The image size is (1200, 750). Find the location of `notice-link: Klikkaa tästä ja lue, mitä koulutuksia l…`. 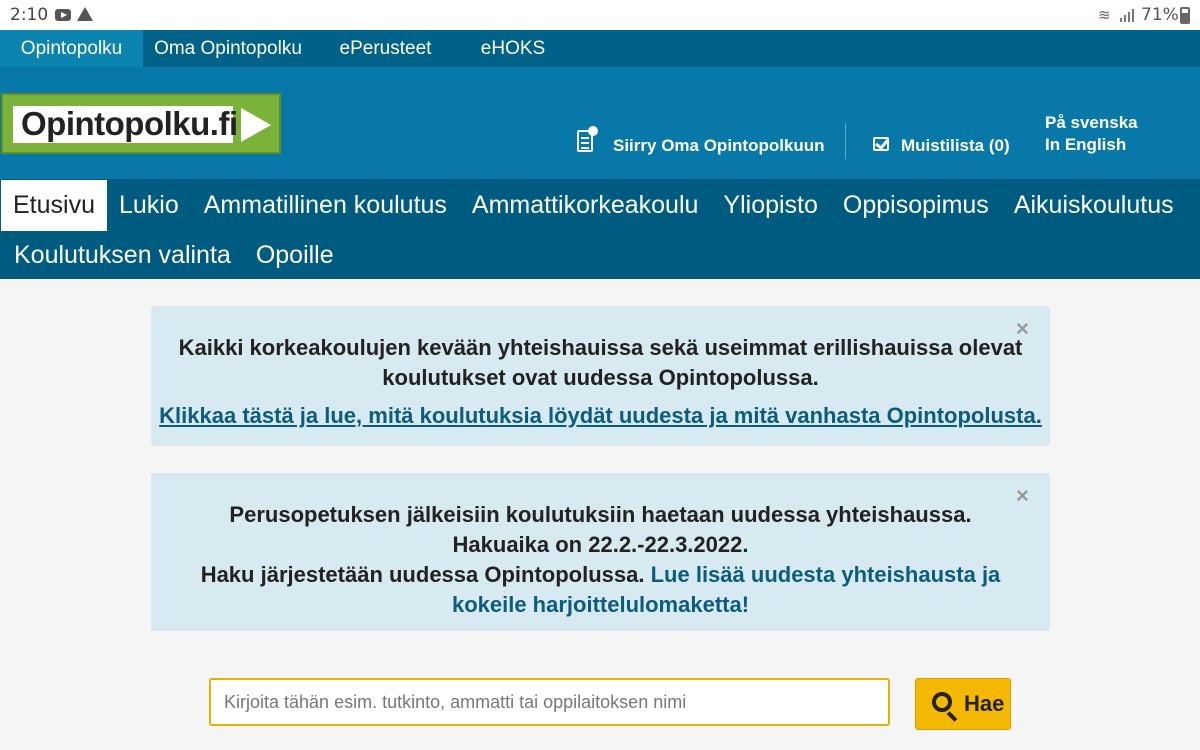

notice-link: Klikkaa tästä ja lue, mitä koulutuksia l… is located at coordinates (600, 416).